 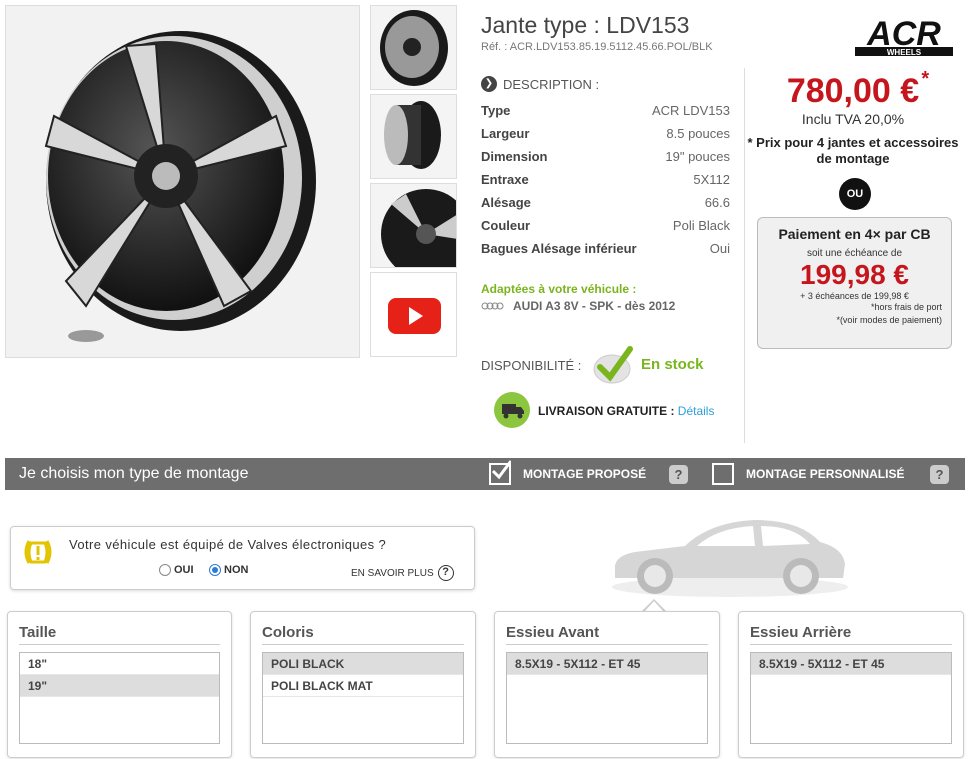 I want to click on tpms-warning-icon, so click(x=38, y=552).